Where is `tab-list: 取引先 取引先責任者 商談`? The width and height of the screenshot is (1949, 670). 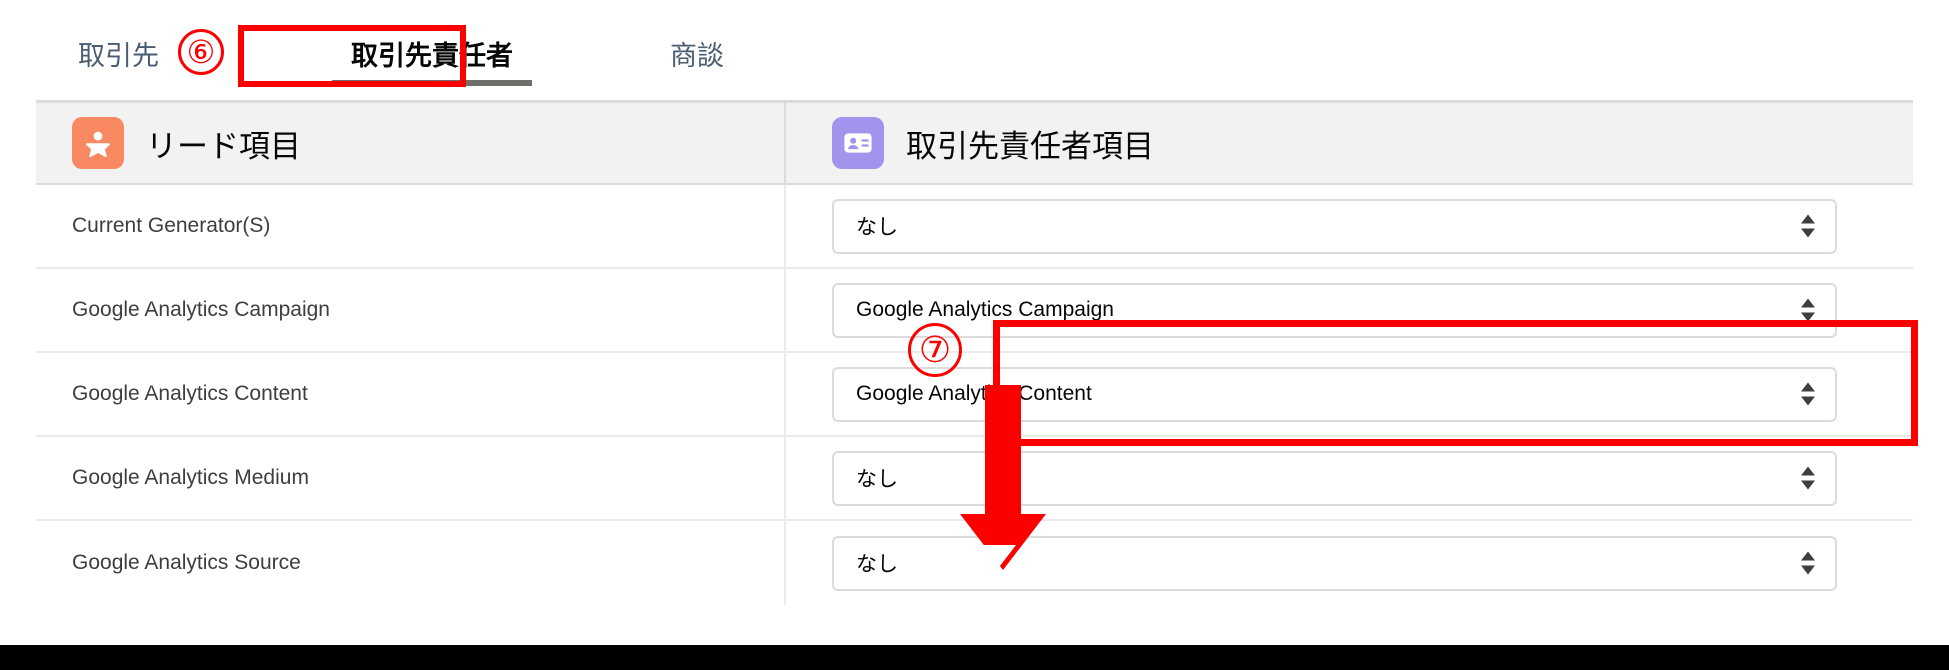
tab-list: 取引先 取引先責任者 商談 is located at coordinates (401, 53).